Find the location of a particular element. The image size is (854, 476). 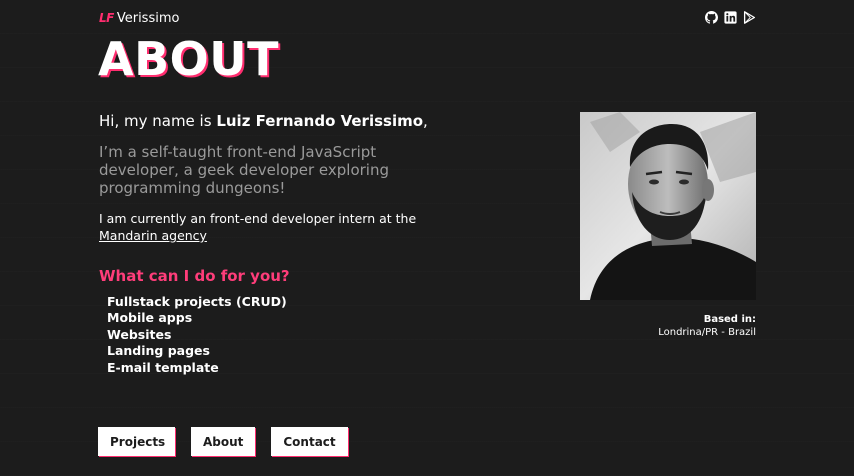

mandarin-agency-link: Mandarin agency is located at coordinates (153, 235).